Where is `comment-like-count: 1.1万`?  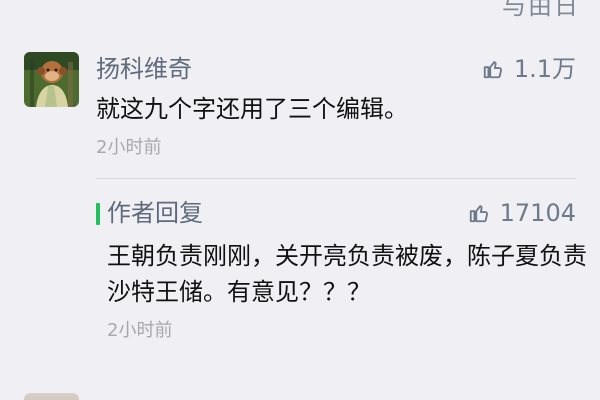 comment-like-count: 1.1万 is located at coordinates (544, 69).